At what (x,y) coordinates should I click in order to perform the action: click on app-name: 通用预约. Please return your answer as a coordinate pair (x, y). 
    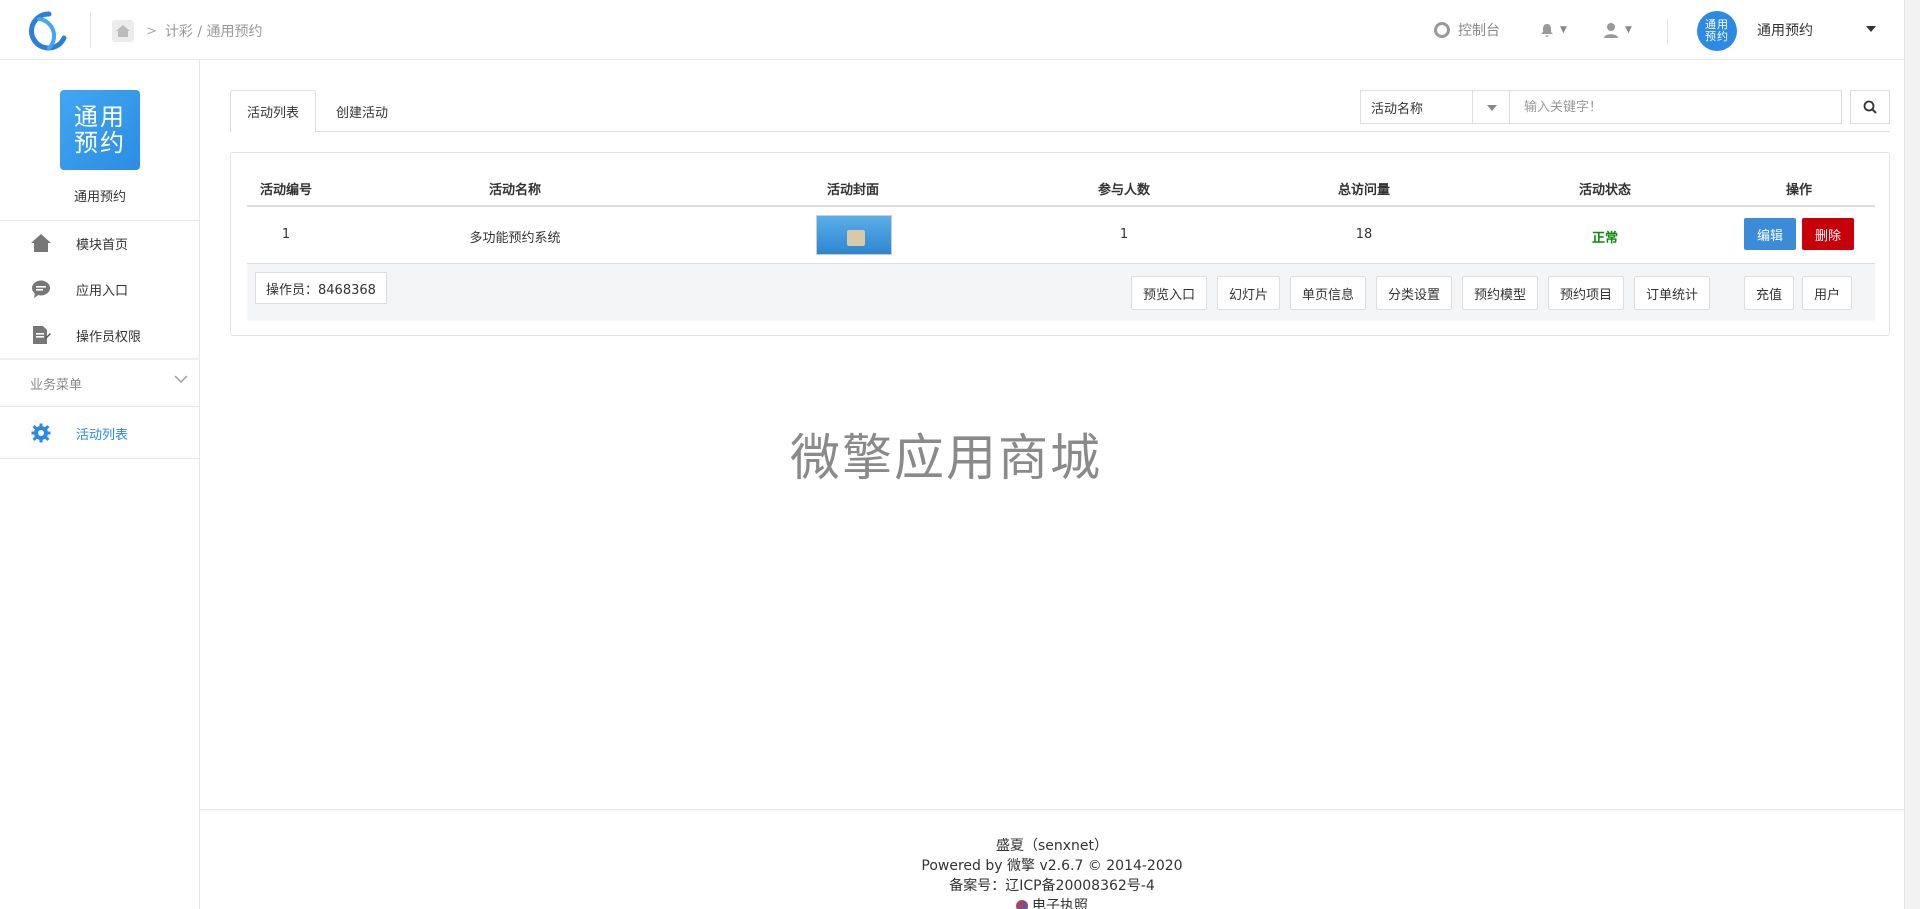
    Looking at the image, I should click on (99, 197).